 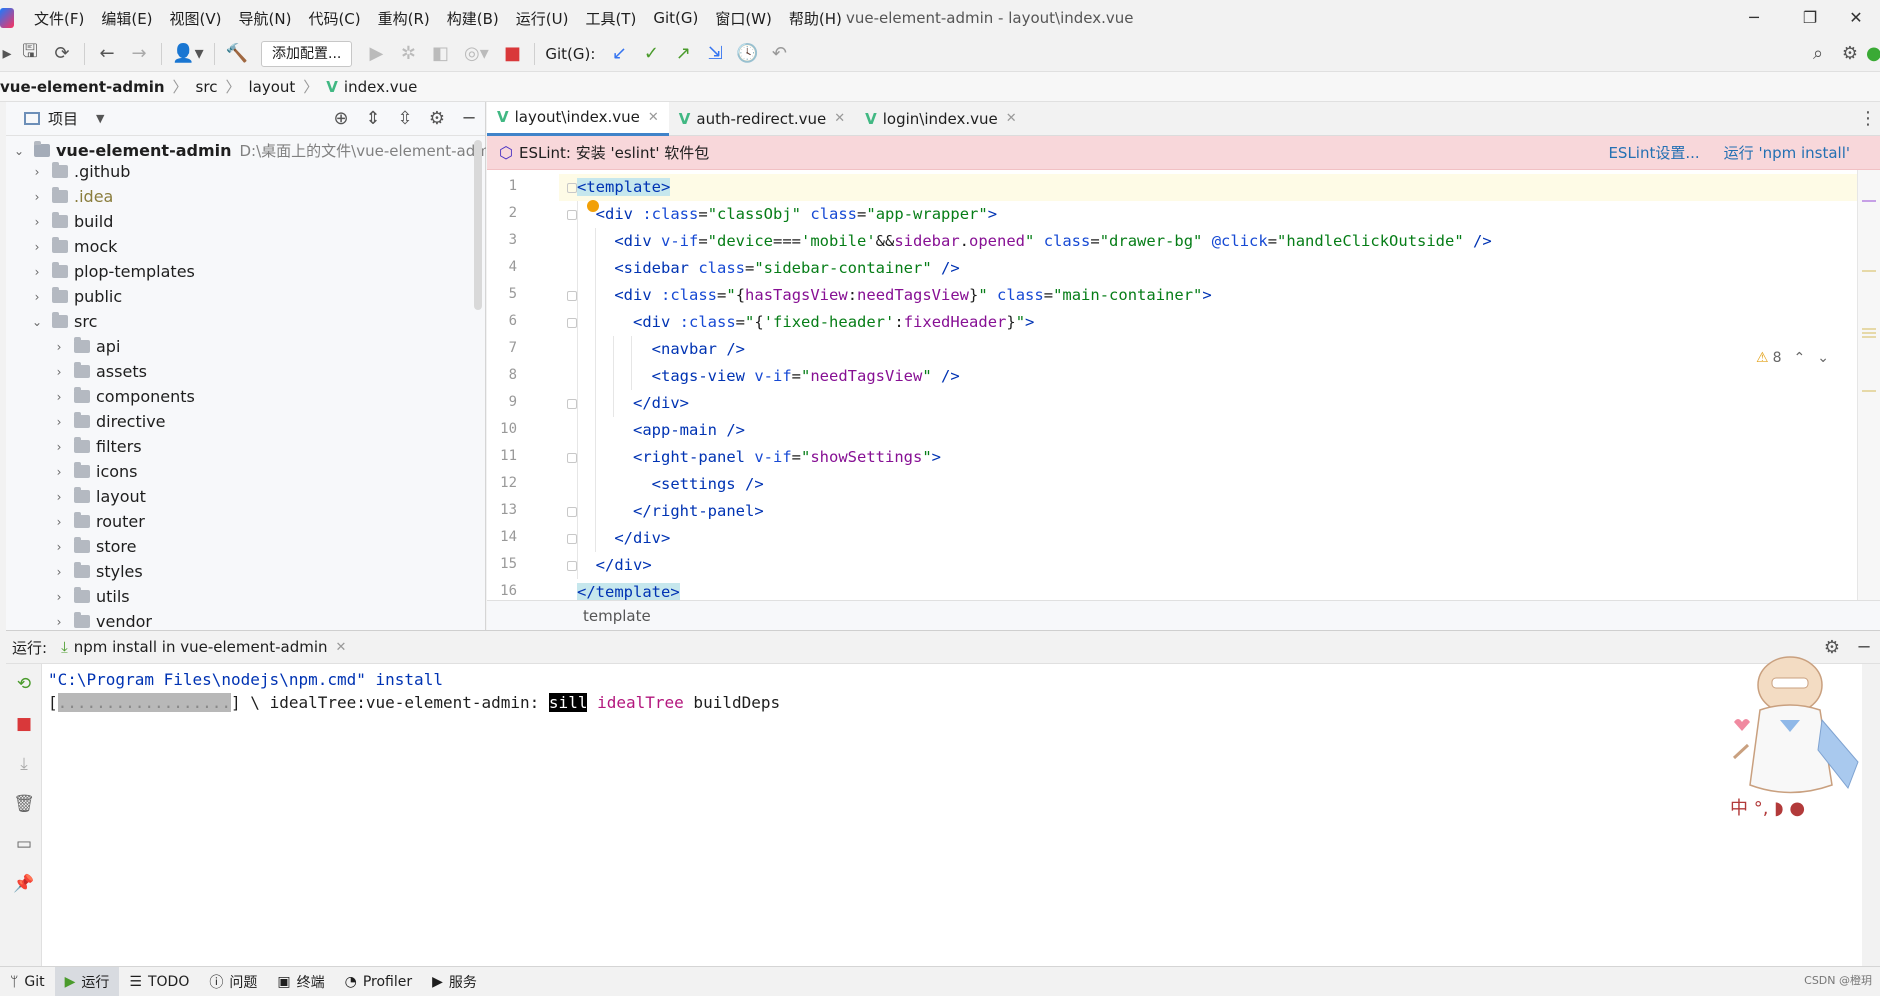 I want to click on breadcrumb-src: src, so click(x=207, y=87).